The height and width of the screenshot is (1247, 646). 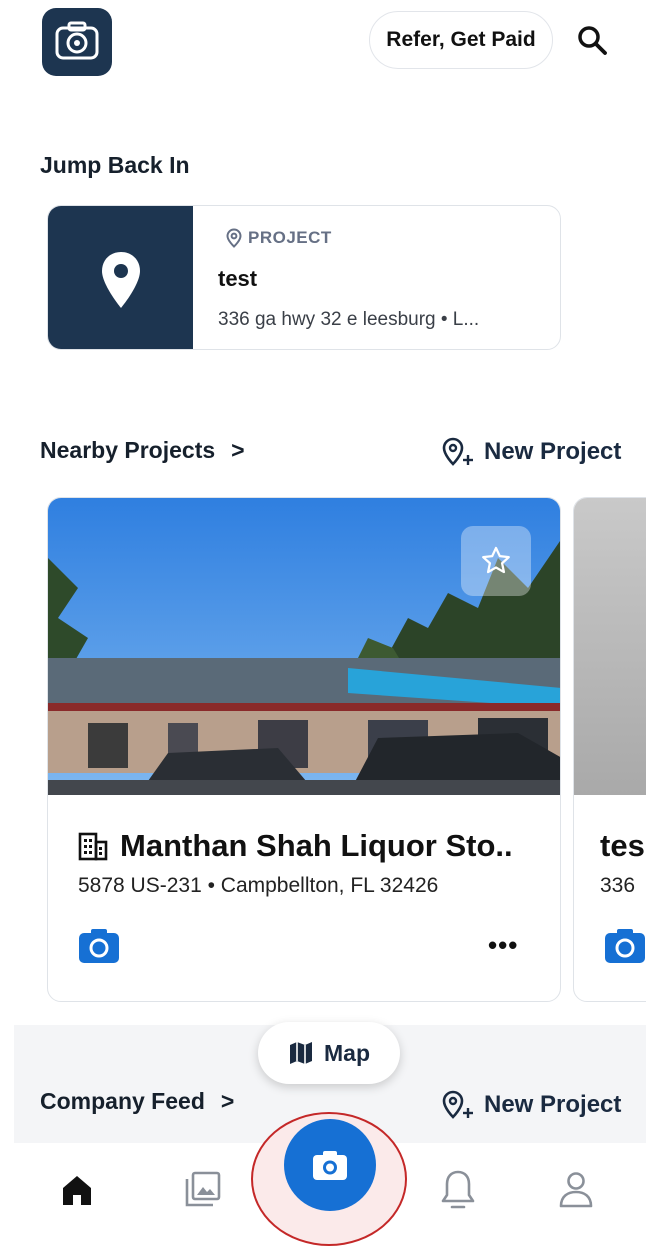 I want to click on map-icon, so click(x=301, y=1053).